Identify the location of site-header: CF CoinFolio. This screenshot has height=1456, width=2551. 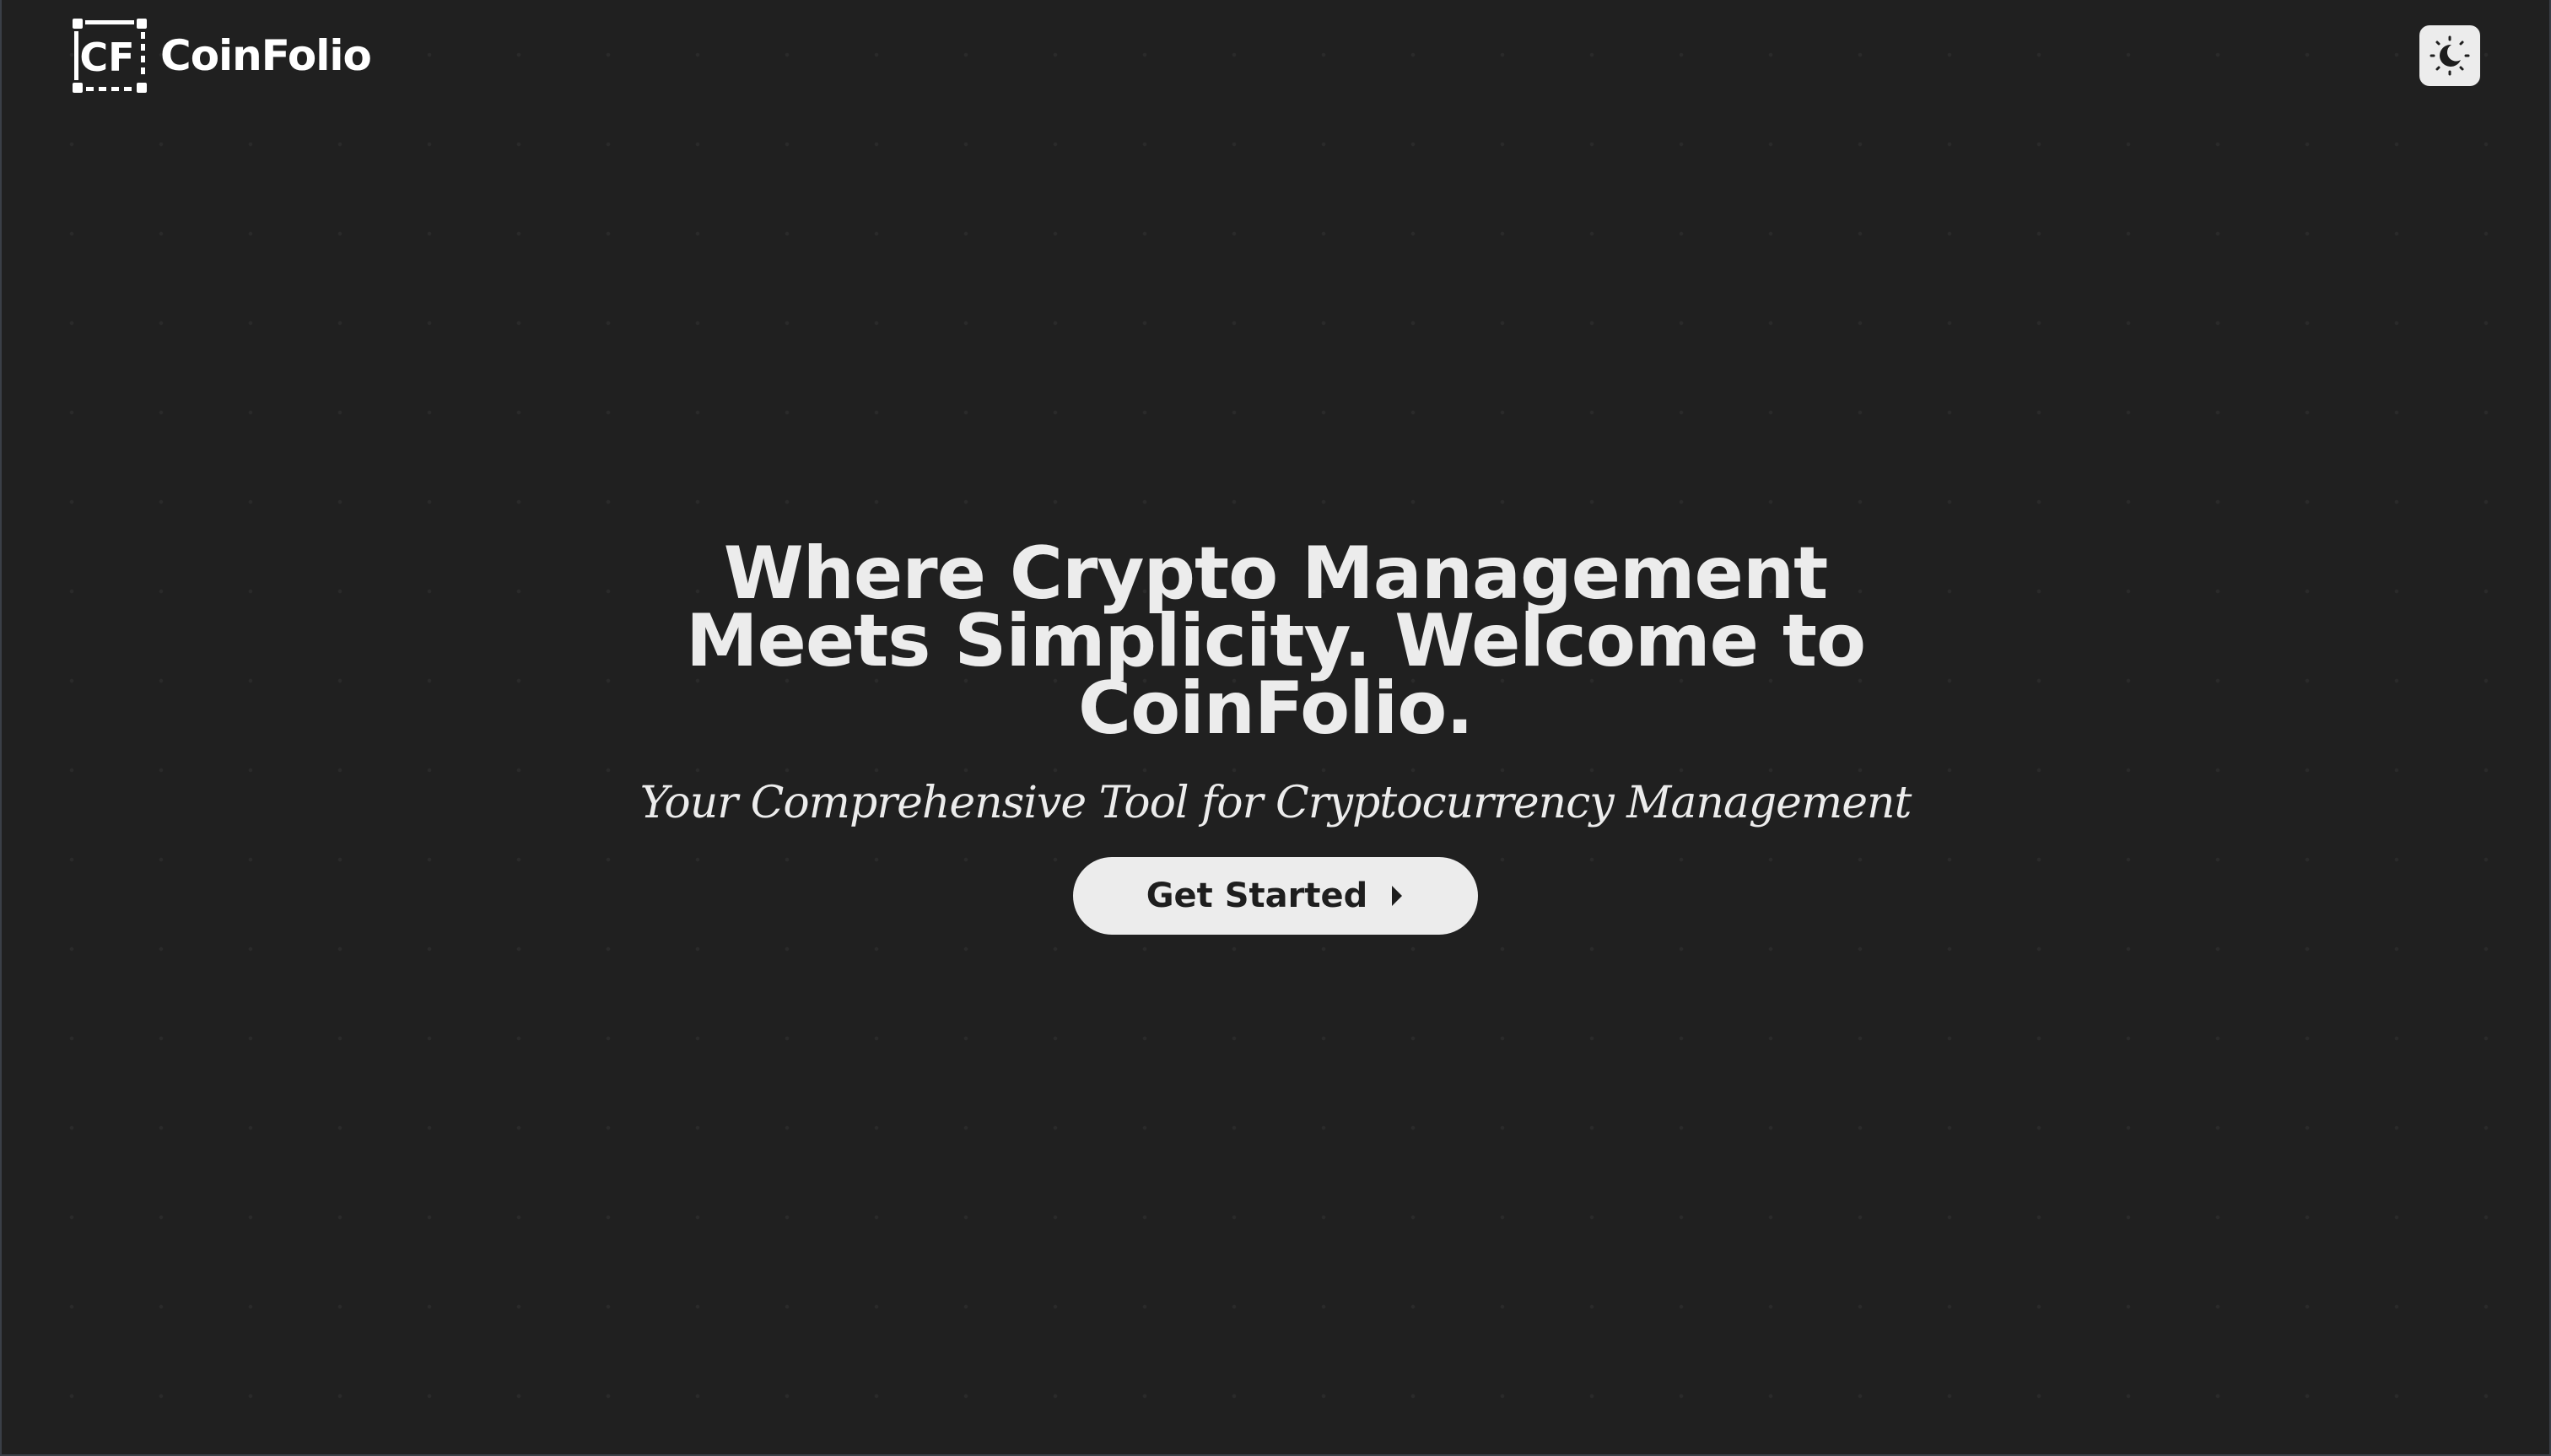
(1275, 55).